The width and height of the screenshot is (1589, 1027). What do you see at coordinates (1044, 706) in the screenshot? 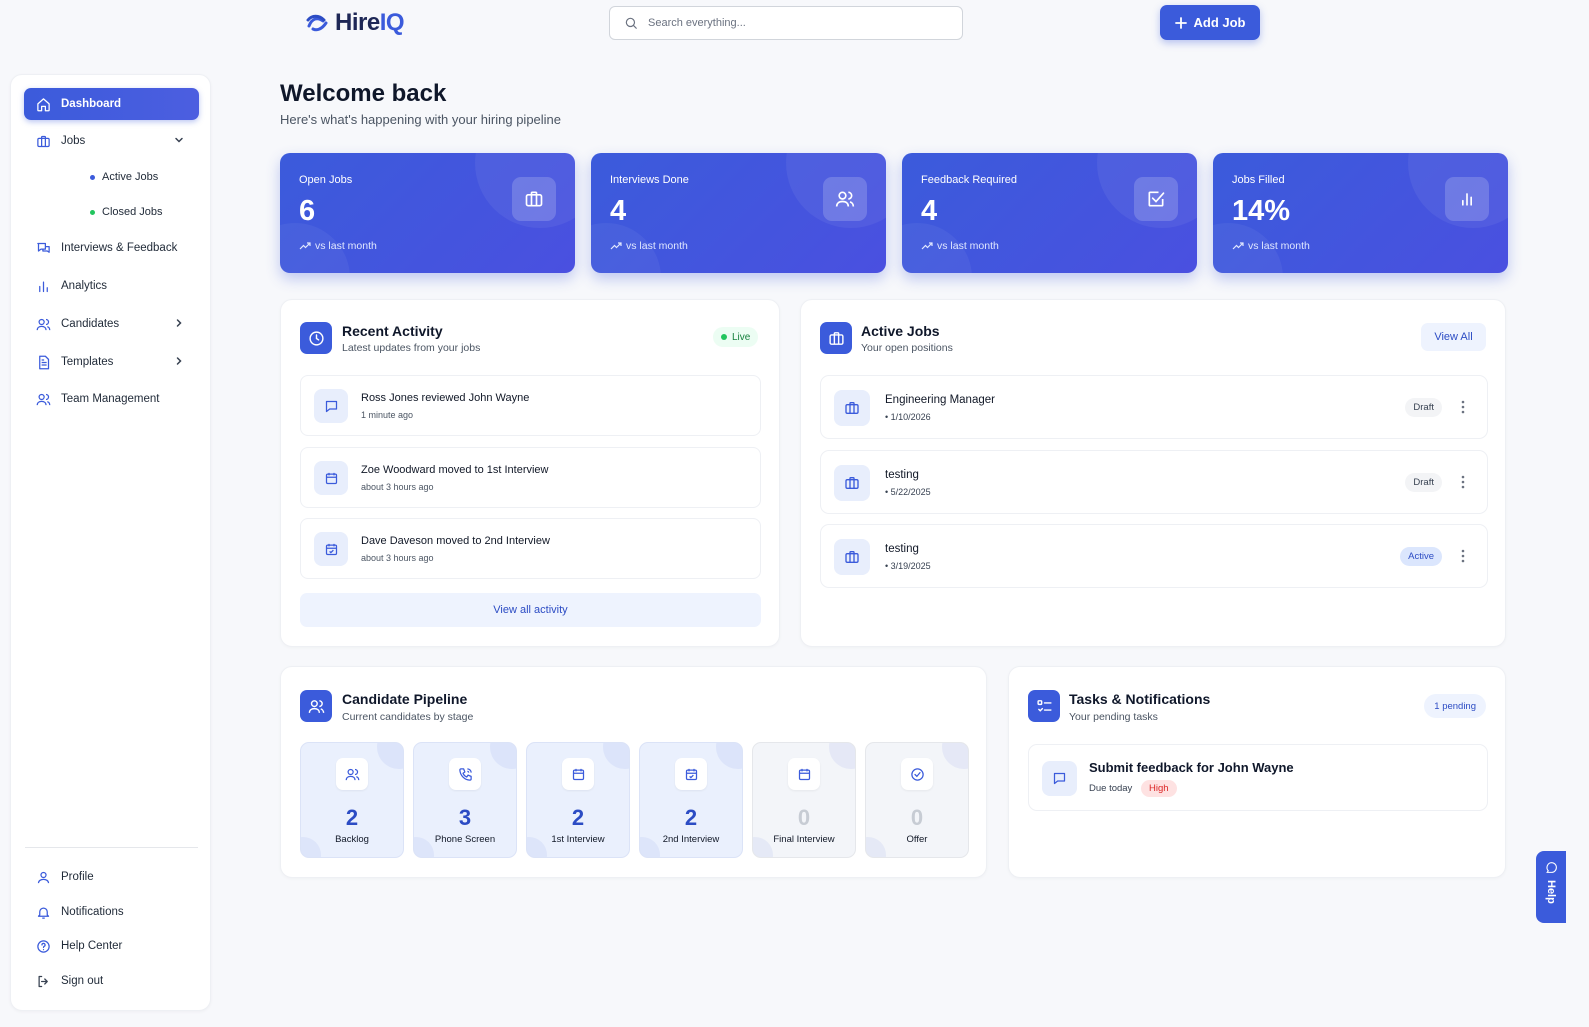
I see `checklist-icon` at bounding box center [1044, 706].